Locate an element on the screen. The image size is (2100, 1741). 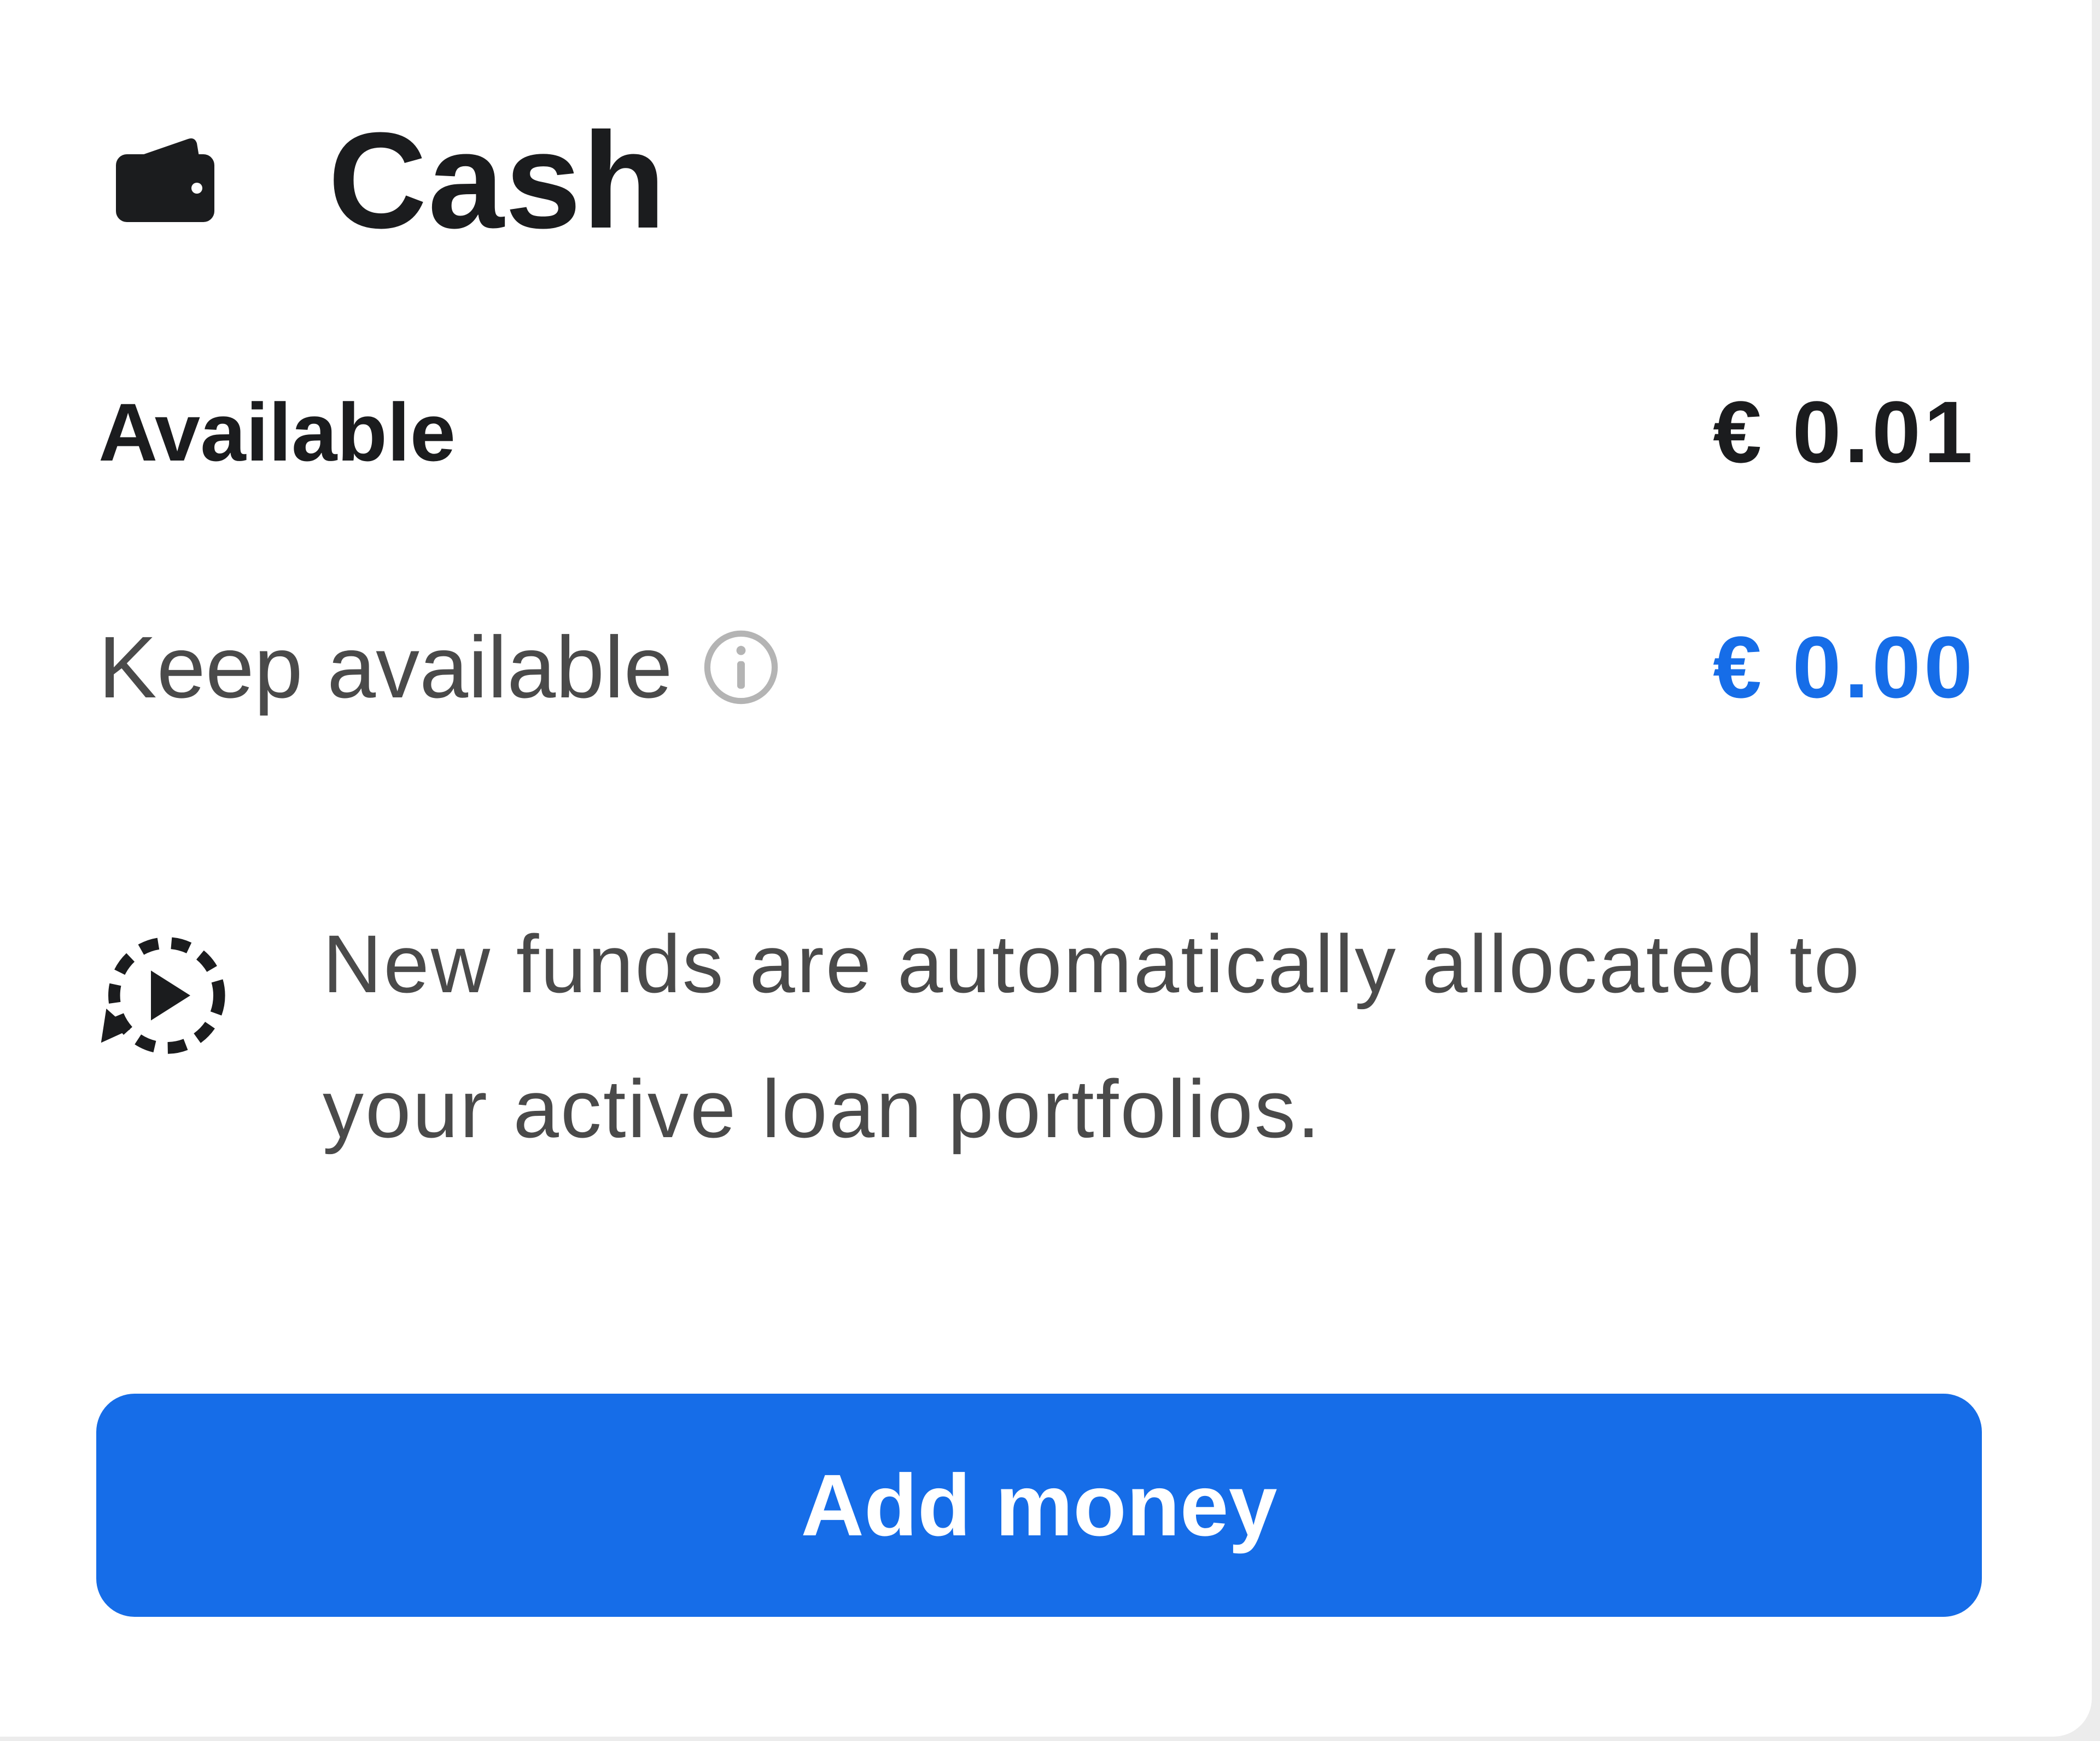
info-icon is located at coordinates (741, 667).